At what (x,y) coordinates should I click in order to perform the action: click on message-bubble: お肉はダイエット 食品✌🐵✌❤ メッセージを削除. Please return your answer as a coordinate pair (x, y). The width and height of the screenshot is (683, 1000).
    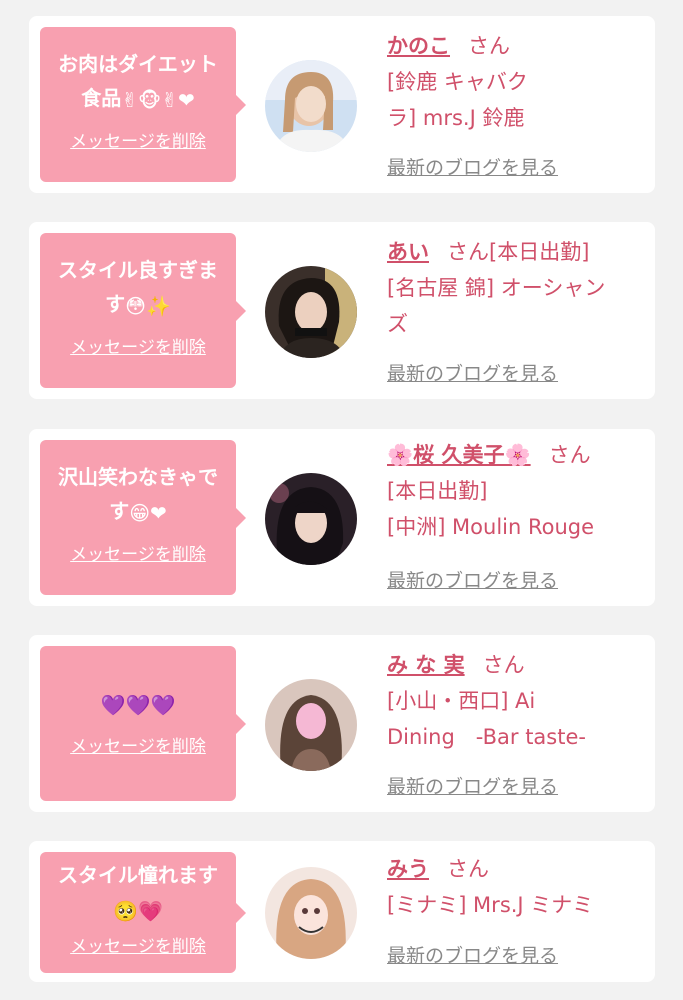
    Looking at the image, I should click on (143, 104).